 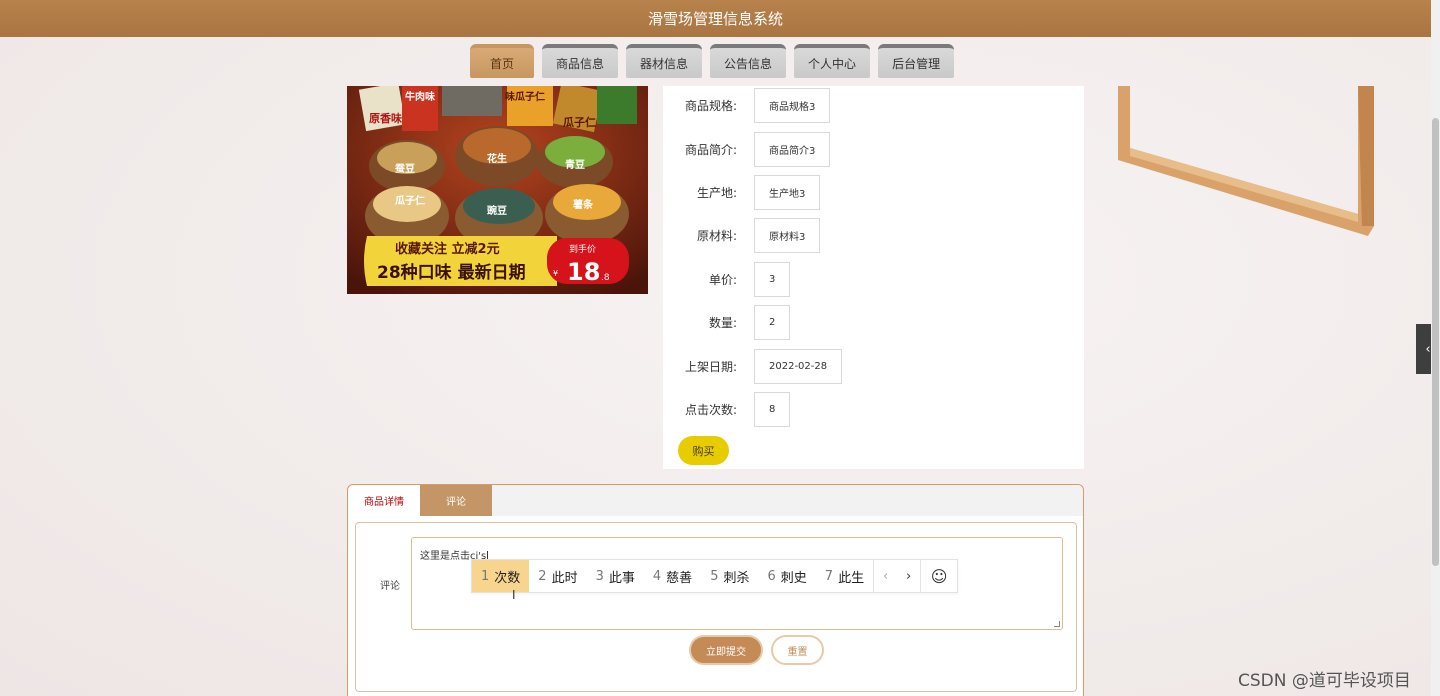 I want to click on ime-candidate: 3 此事, so click(x=615, y=576).